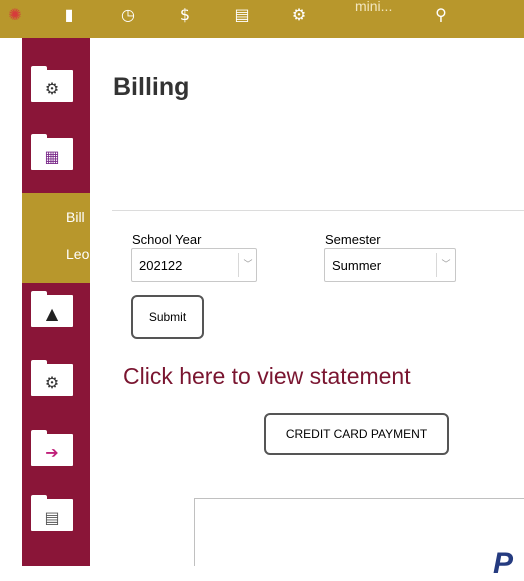  Describe the element at coordinates (167, 317) in the screenshot. I see `submit-button: Submit` at that location.